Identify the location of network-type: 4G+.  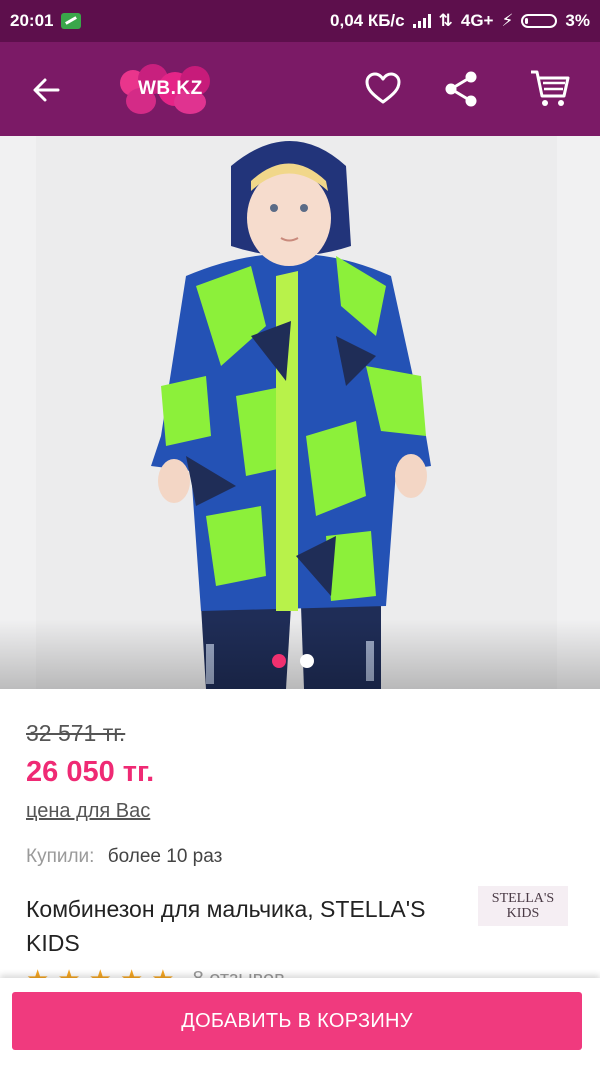
(477, 20).